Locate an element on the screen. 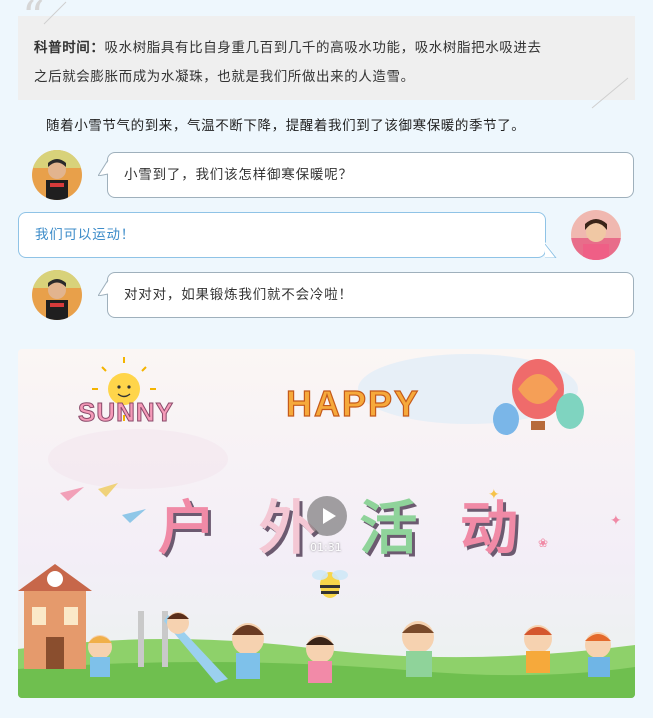 The width and height of the screenshot is (653, 718). title-char: 活 is located at coordinates (388, 528).